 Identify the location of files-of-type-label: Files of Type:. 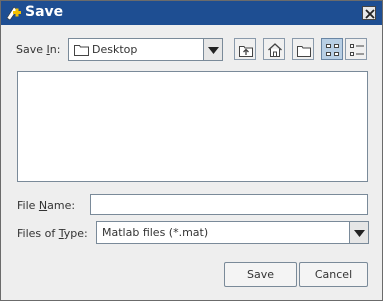
(52, 233).